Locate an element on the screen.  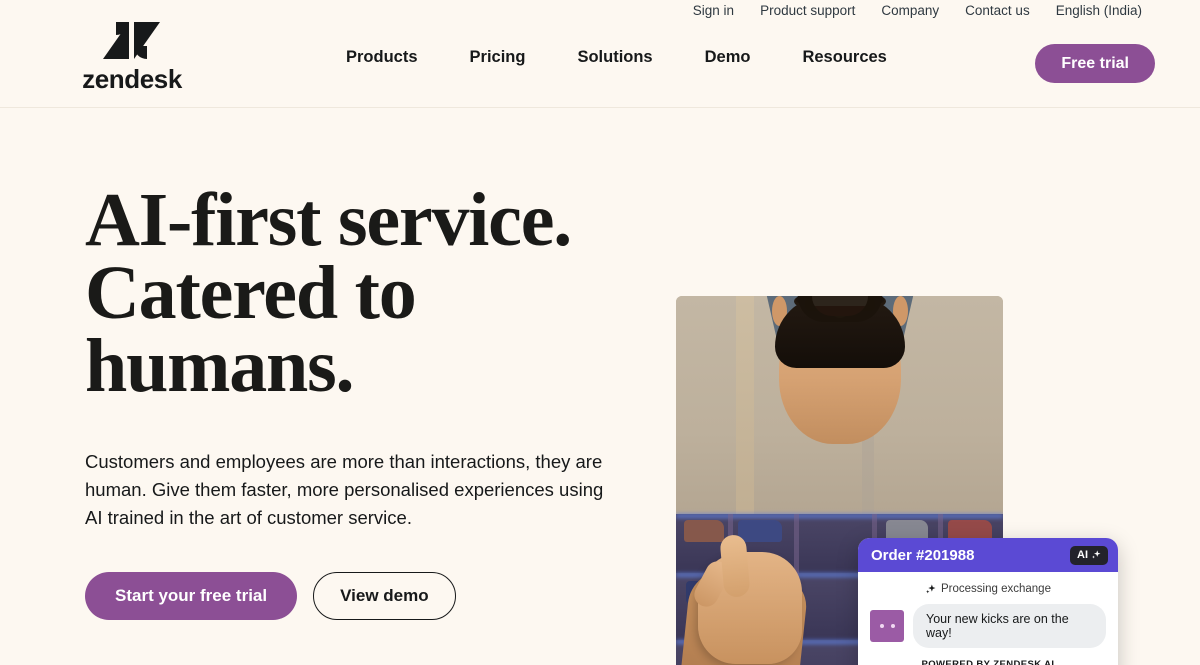
hero-cta-row: Start your free trial View demo is located at coordinates (357, 596).